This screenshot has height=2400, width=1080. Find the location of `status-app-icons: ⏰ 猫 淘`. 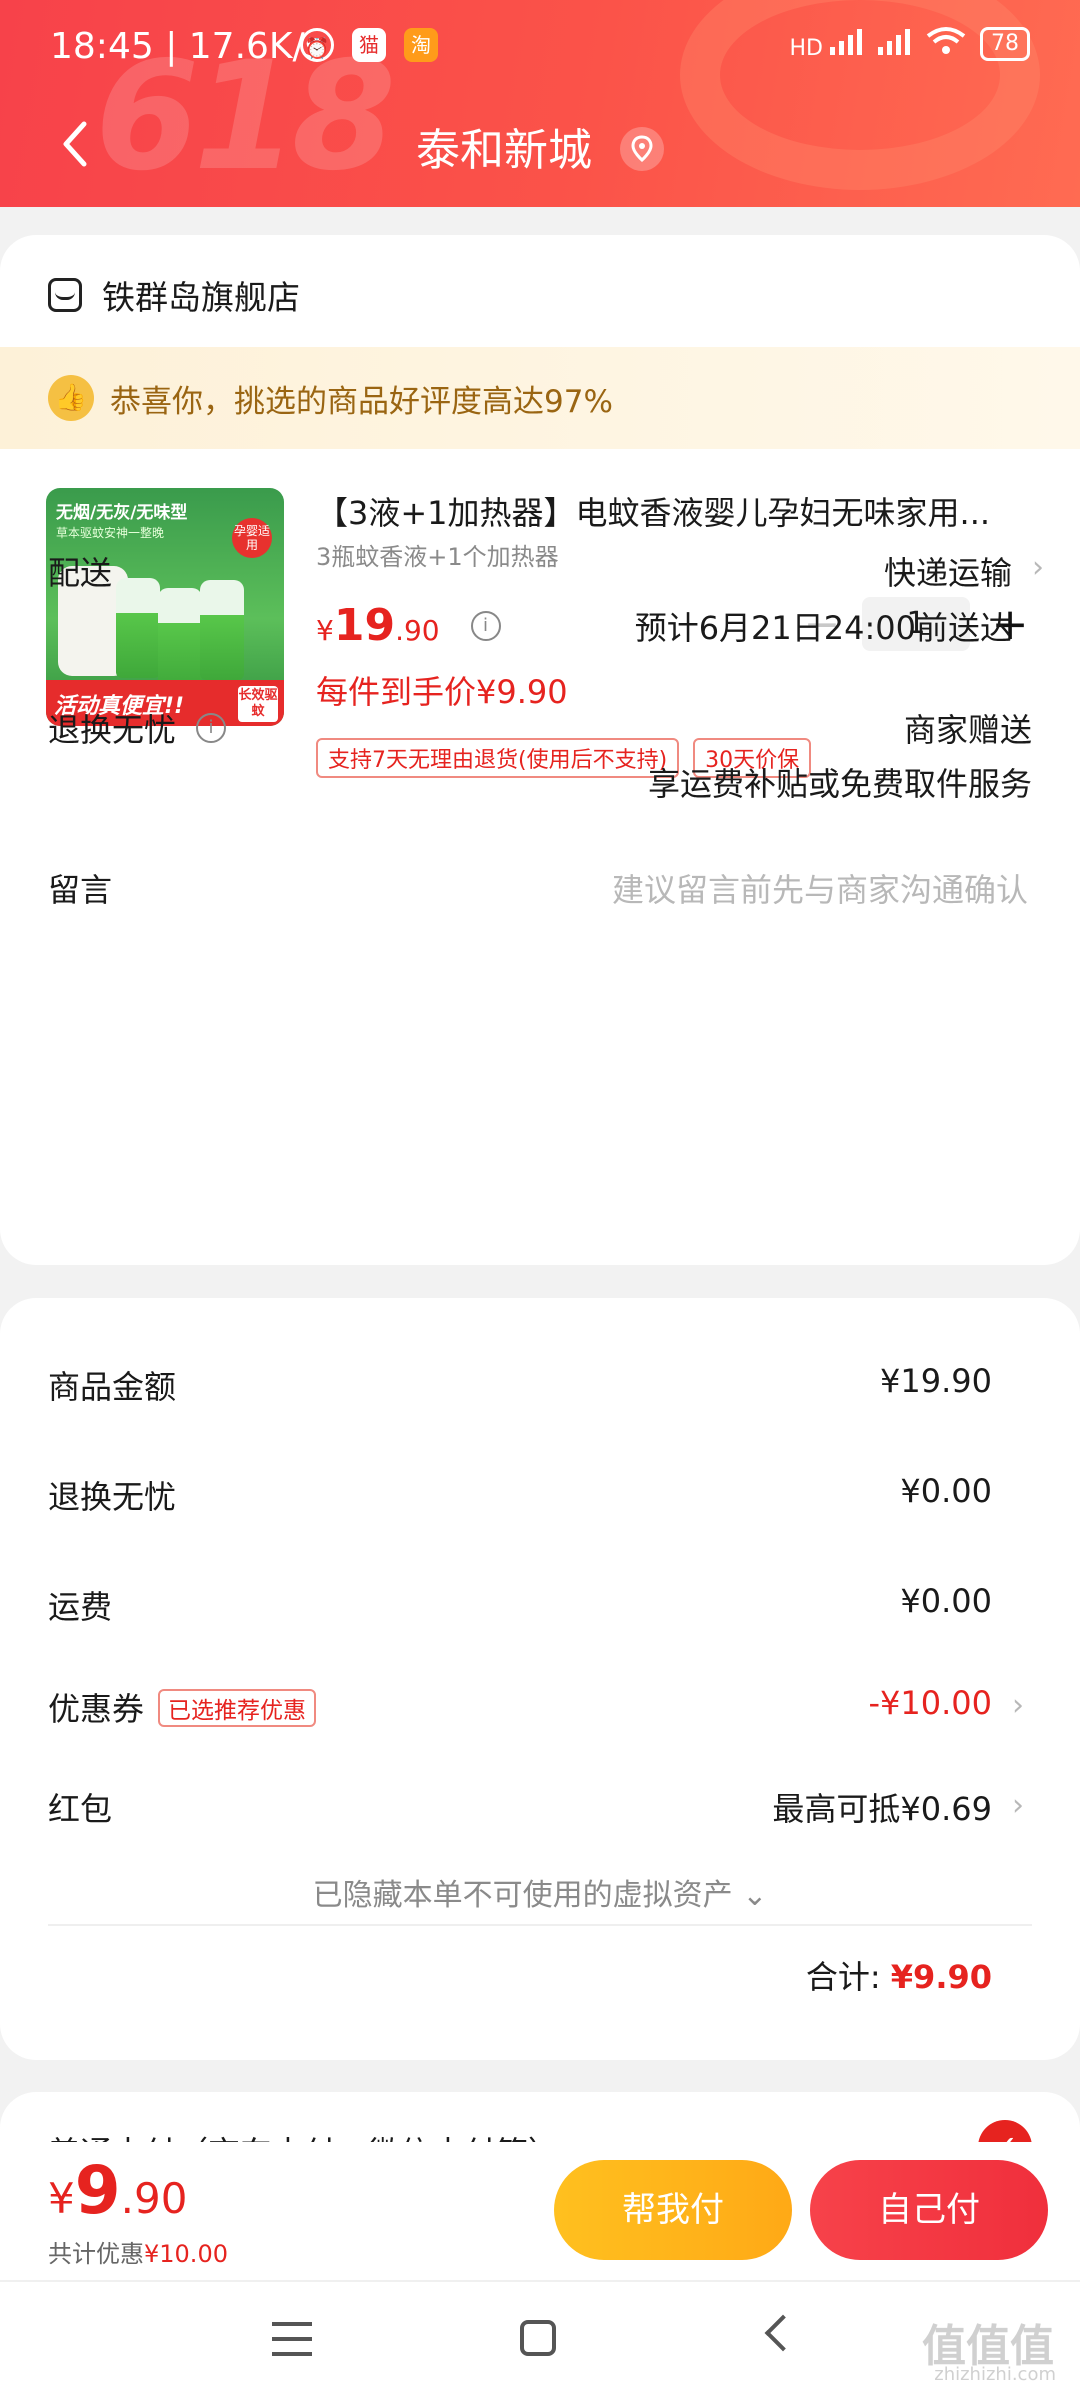

status-app-icons: ⏰ 猫 淘 is located at coordinates (369, 45).